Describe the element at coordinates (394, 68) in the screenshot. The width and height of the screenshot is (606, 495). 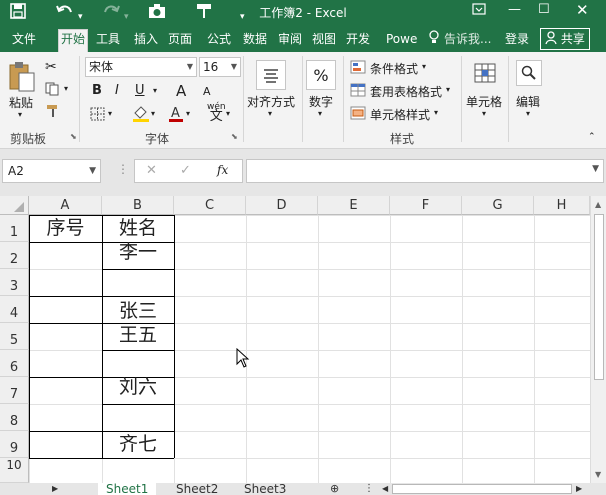
I see `conditional-format-button: 条件格式` at that location.